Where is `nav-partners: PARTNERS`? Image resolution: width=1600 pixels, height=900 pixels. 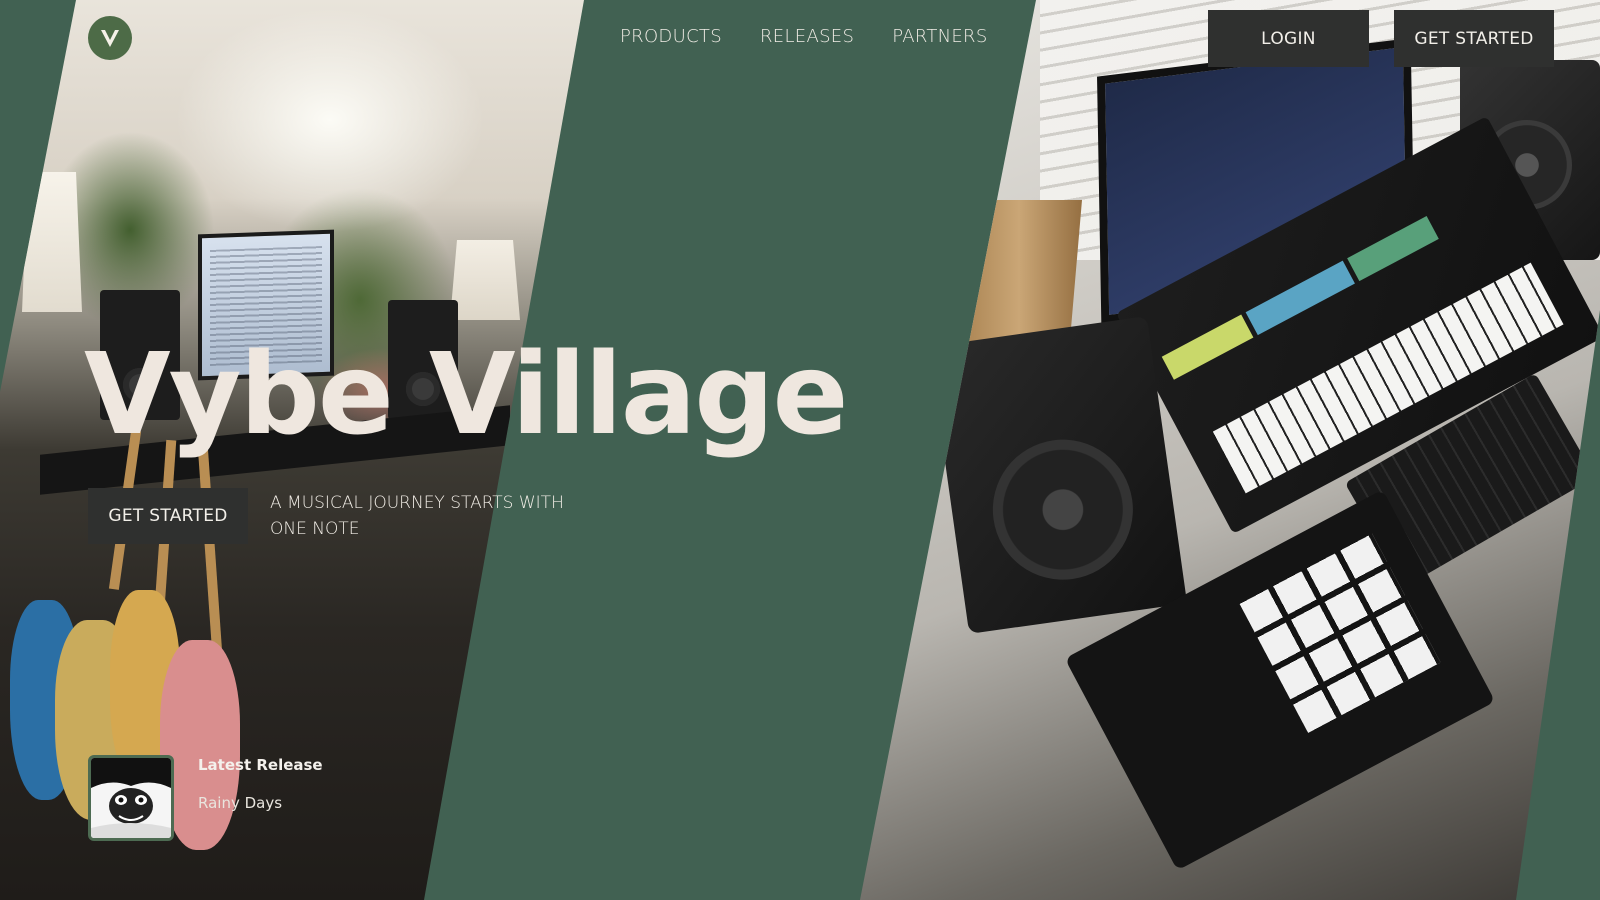
nav-partners: PARTNERS is located at coordinates (939, 36).